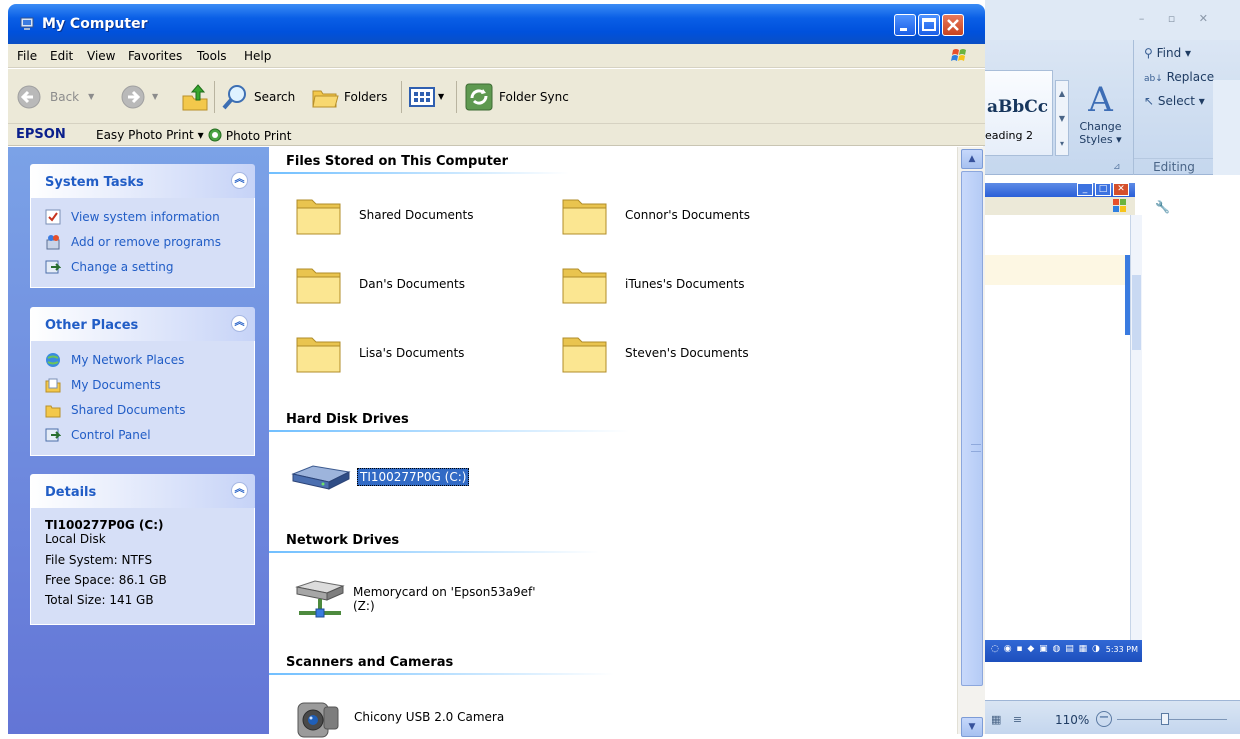 This screenshot has height=739, width=1240. What do you see at coordinates (399, 717) in the screenshot?
I see `camera-item: Chicony USB 2.0 Camera` at bounding box center [399, 717].